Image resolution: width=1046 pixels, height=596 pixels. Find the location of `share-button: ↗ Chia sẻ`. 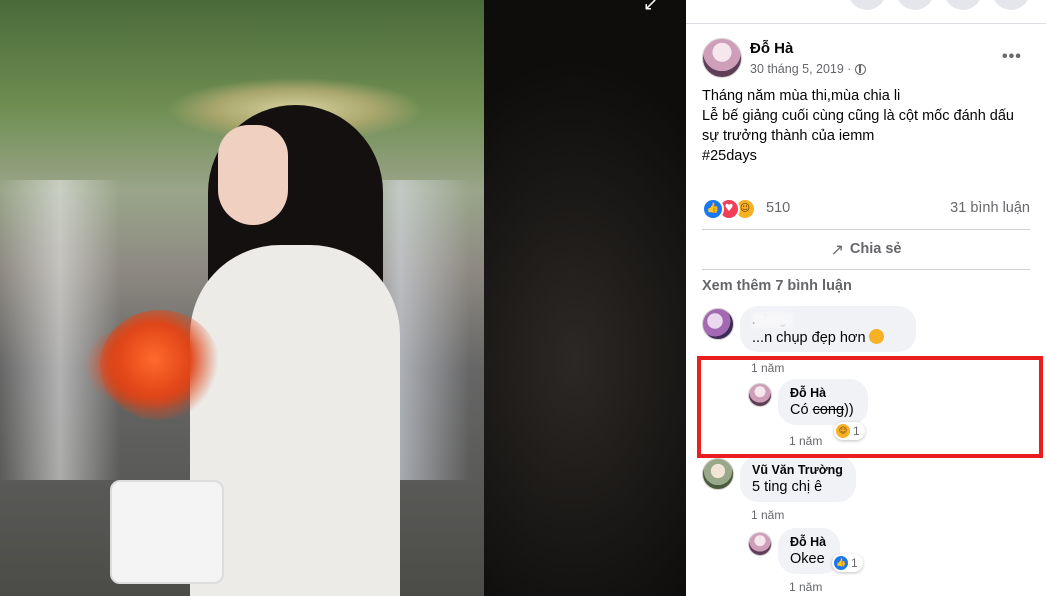

share-button: ↗ Chia sẻ is located at coordinates (866, 249).